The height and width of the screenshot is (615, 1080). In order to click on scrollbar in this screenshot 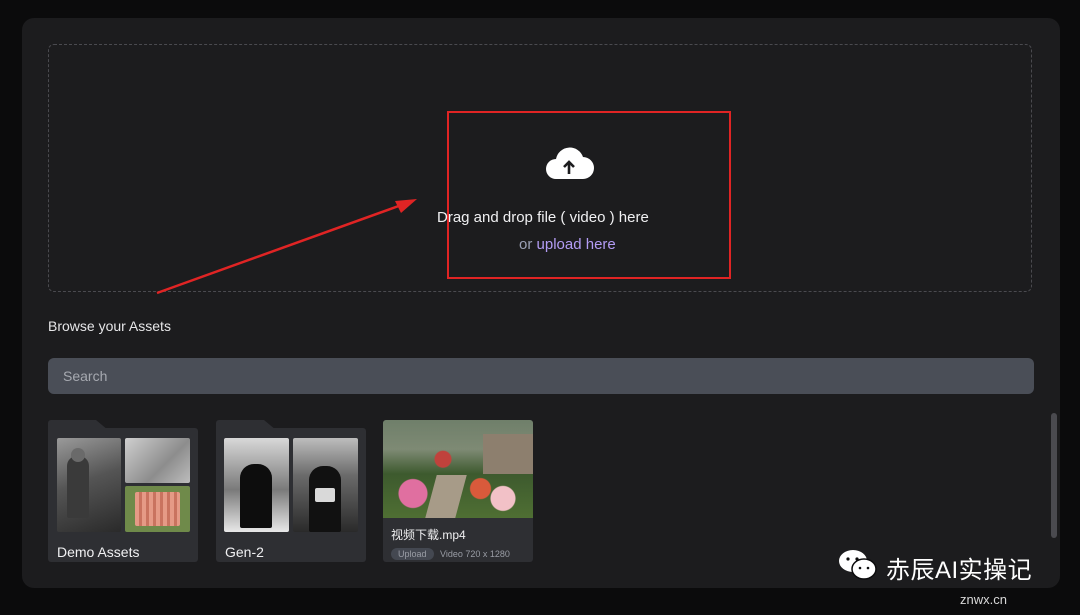, I will do `click(1054, 475)`.